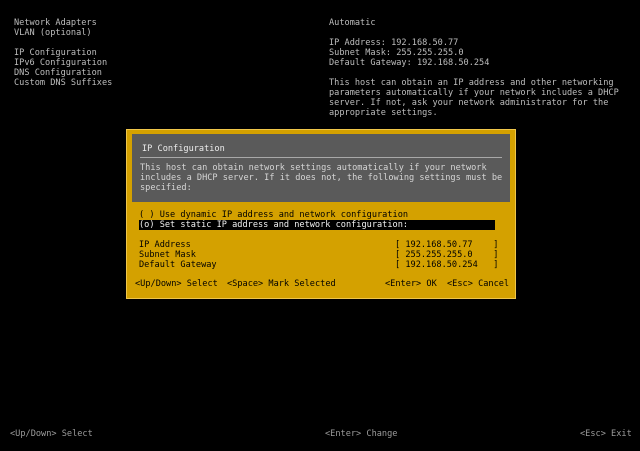 Image resolution: width=640 pixels, height=451 pixels. I want to click on footer-strip, so click(320, 447).